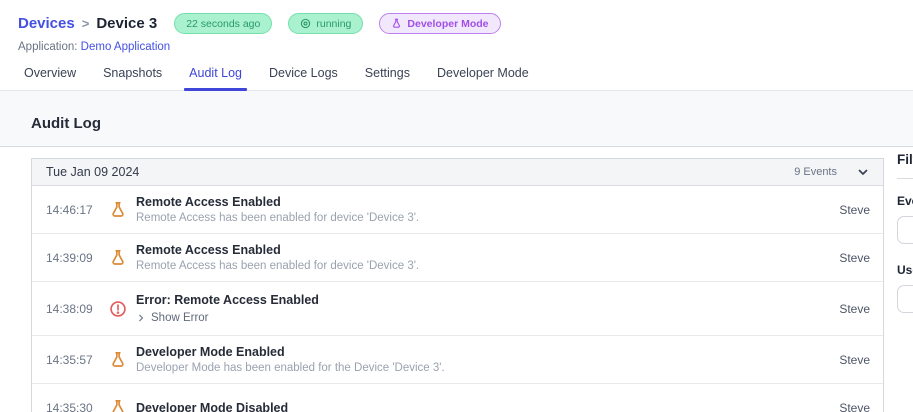 The image size is (913, 412). Describe the element at coordinates (465, 47) in the screenshot. I see `application-line: Application: Demo Application` at that location.